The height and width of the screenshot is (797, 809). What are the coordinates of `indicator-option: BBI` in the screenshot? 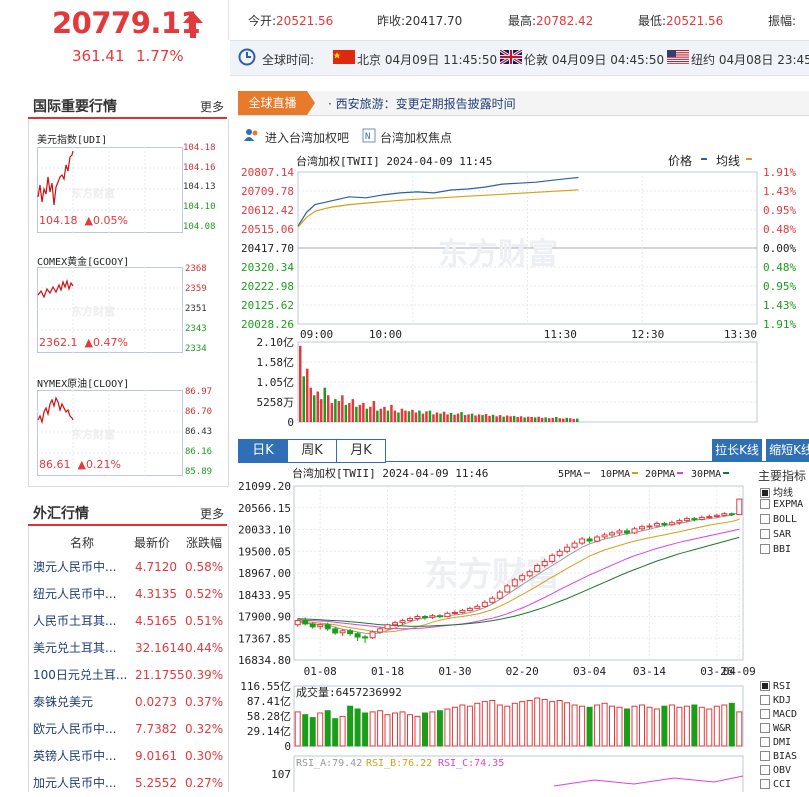 It's located at (781, 551).